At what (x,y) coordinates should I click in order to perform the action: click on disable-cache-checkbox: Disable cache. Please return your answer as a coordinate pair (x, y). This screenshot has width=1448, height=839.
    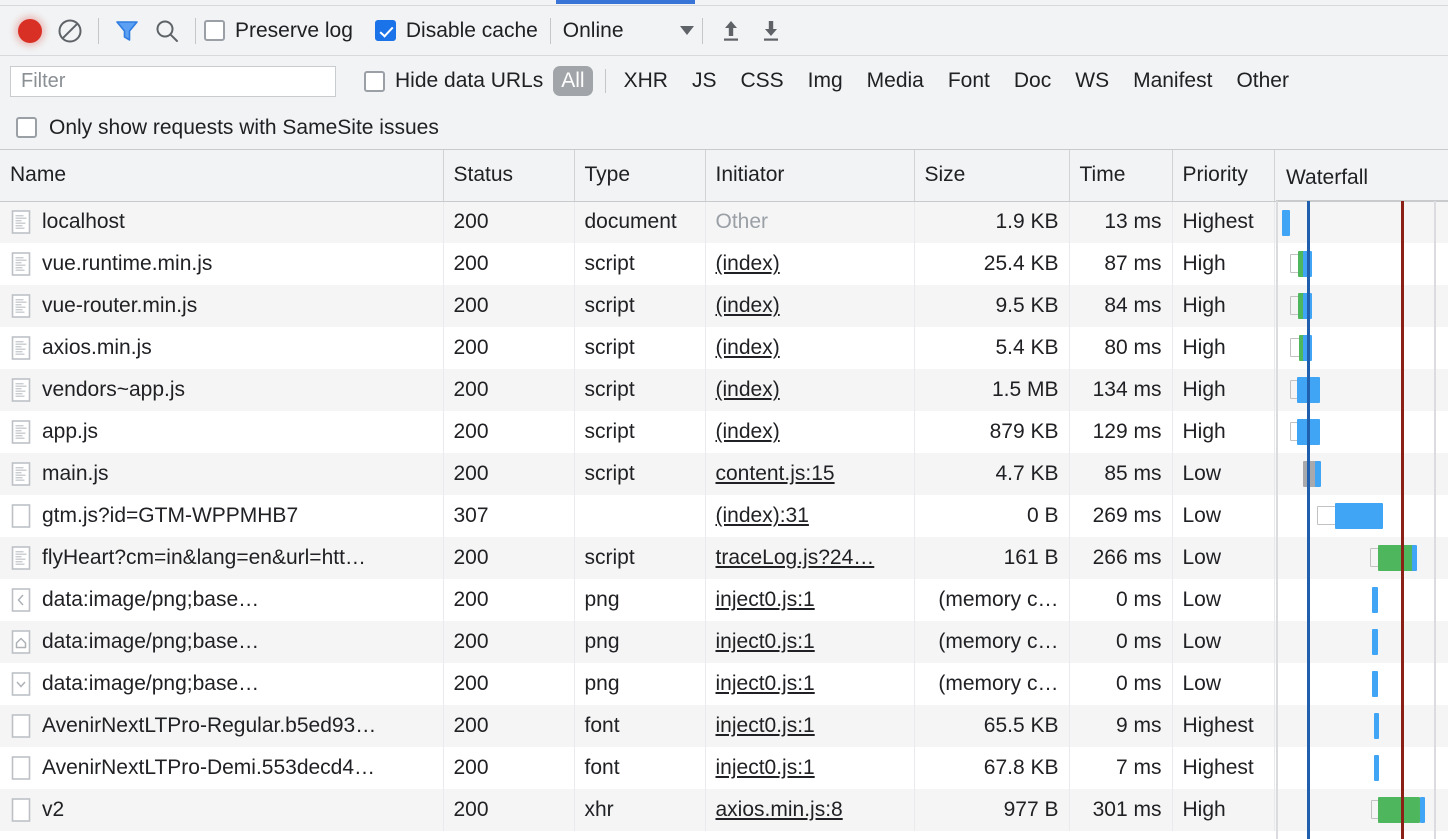
    Looking at the image, I should click on (456, 31).